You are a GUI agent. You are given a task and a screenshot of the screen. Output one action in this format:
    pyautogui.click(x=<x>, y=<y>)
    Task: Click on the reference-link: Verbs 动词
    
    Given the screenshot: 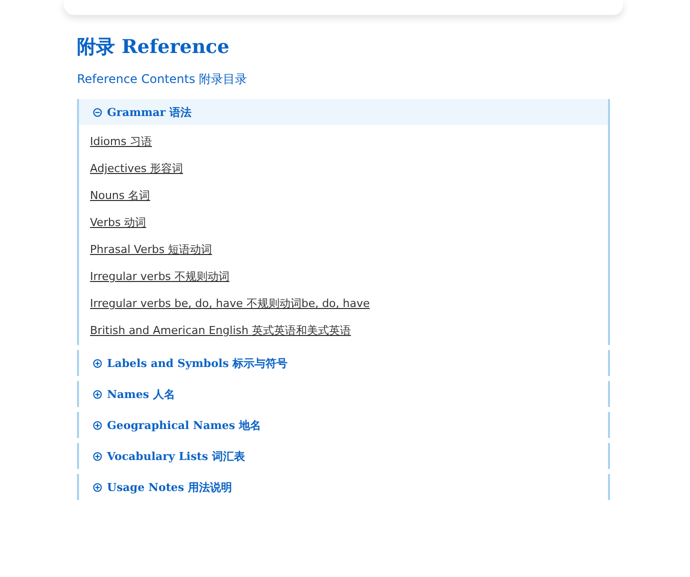 What is the action you would take?
    pyautogui.click(x=118, y=223)
    